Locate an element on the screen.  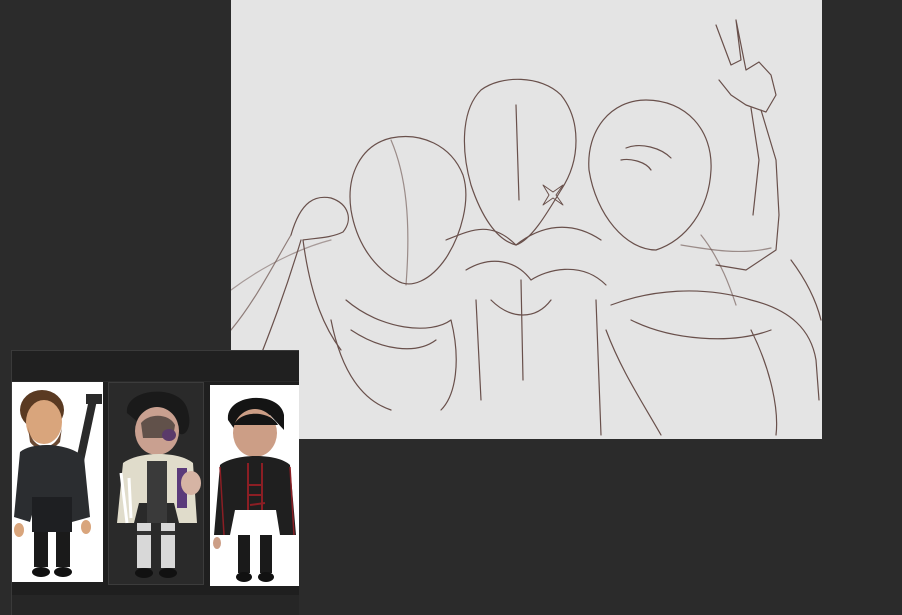
reference-image-young-character is located at coordinates (254, 485).